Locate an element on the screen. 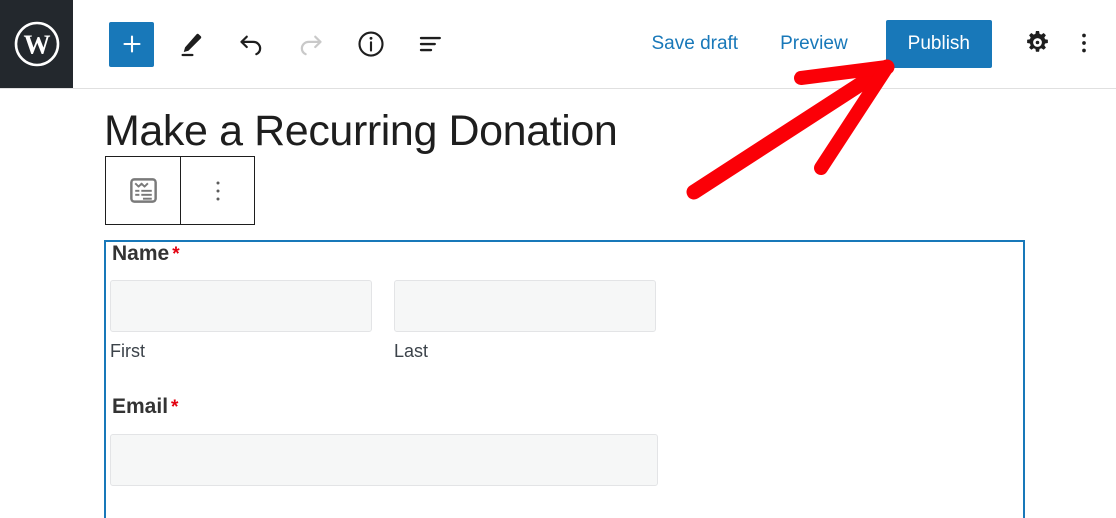 The height and width of the screenshot is (518, 1116). more-options-button is located at coordinates (1084, 44).